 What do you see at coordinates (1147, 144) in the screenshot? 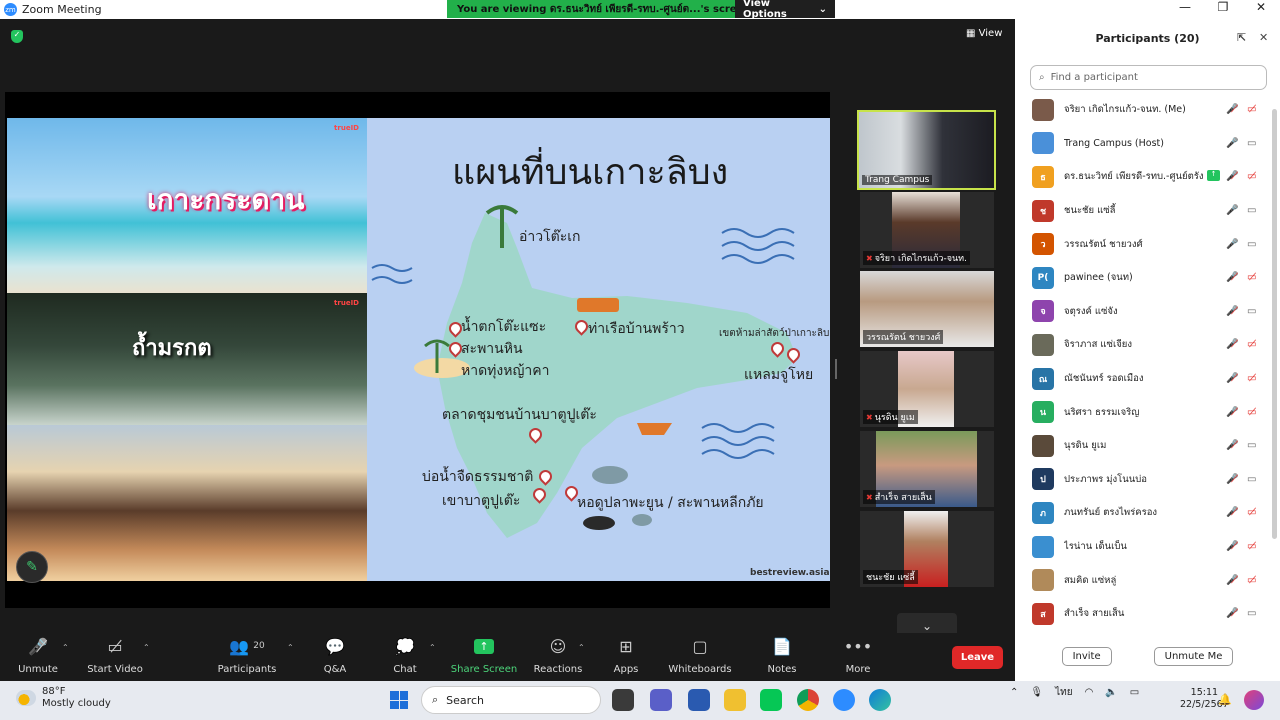
I see `participant-row: Trang Campus (Host) 🎤 ▭` at bounding box center [1147, 144].